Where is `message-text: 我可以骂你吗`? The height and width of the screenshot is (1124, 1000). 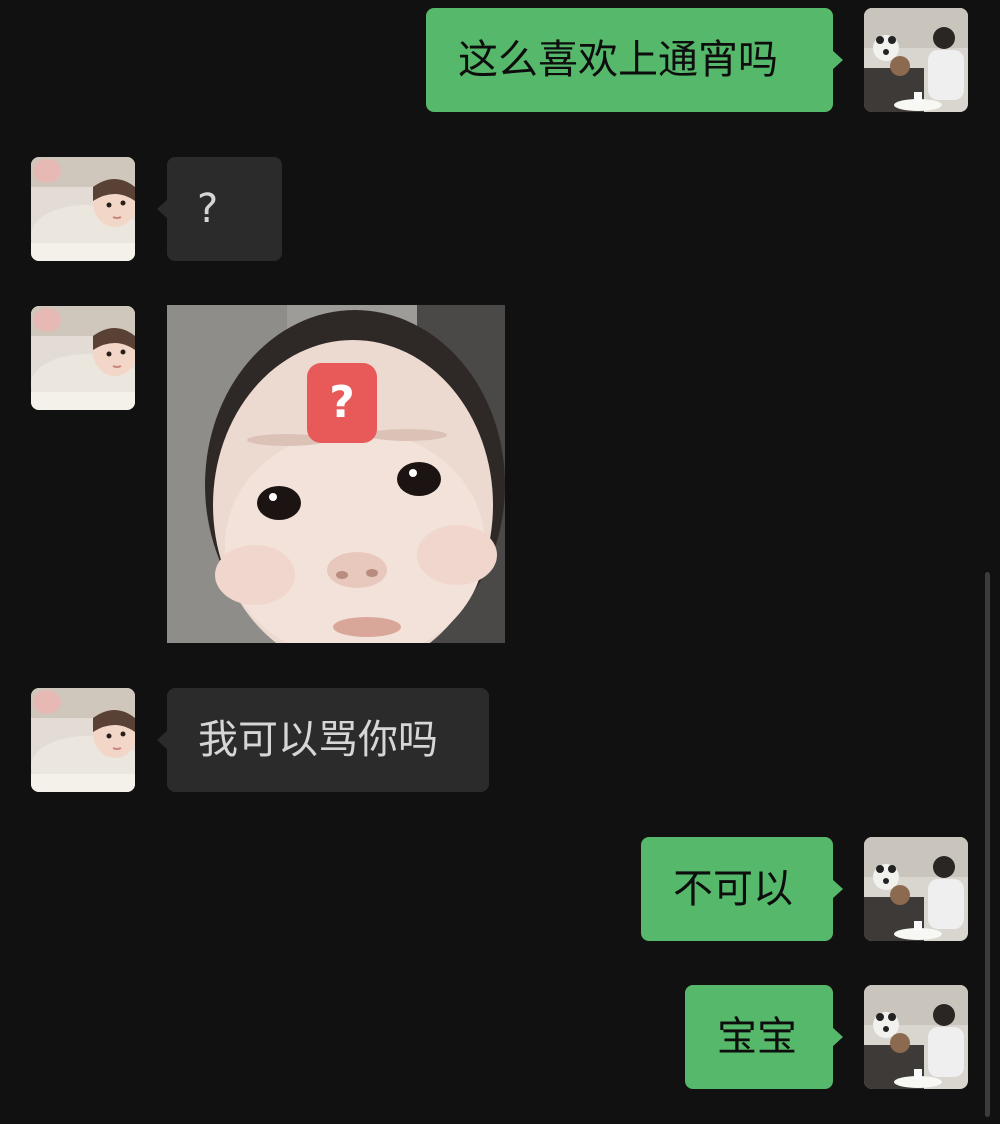
message-text: 我可以骂你吗 is located at coordinates (318, 740).